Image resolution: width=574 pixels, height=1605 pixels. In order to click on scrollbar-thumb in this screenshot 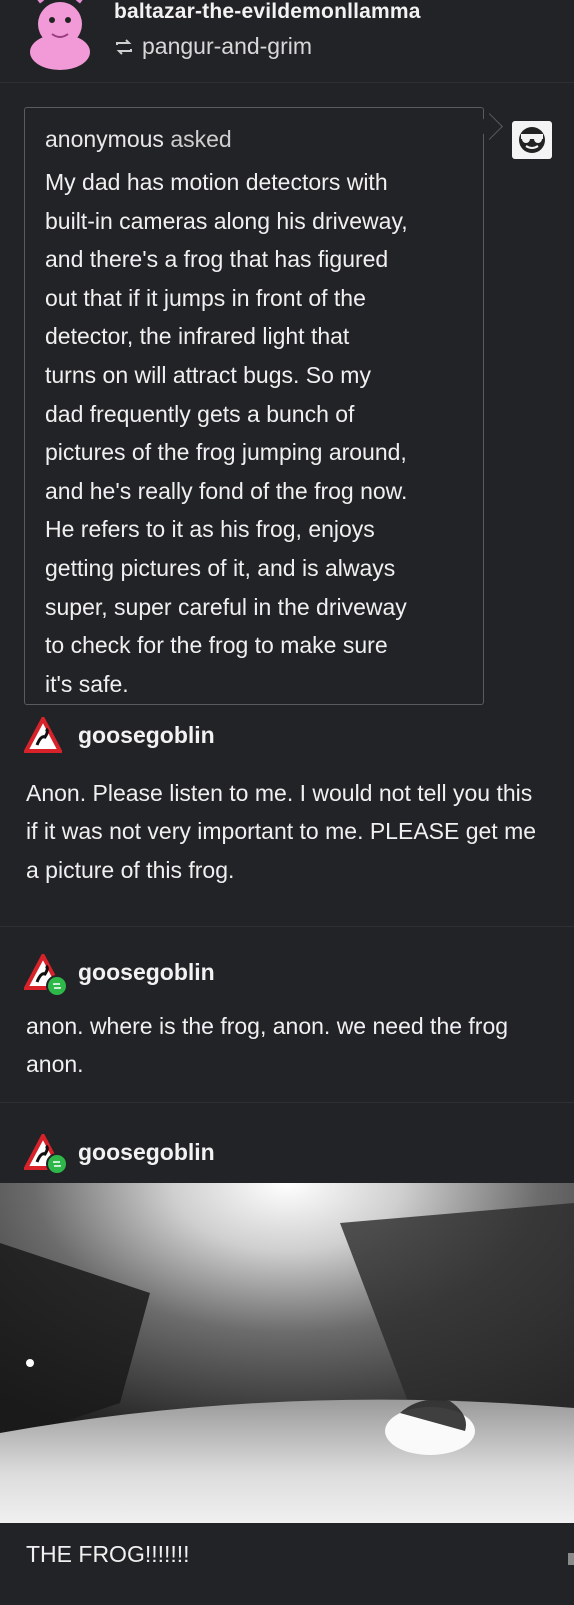, I will do `click(571, 1559)`.